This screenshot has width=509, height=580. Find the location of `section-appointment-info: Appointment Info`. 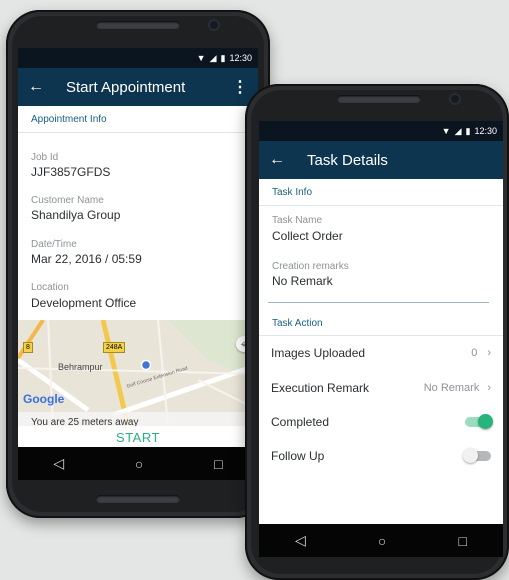

section-appointment-info: Appointment Info is located at coordinates (69, 119).